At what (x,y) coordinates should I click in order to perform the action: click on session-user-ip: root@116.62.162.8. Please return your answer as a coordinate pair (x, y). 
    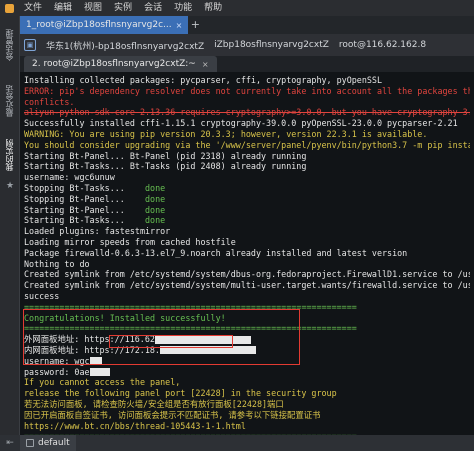
    Looking at the image, I should click on (382, 45).